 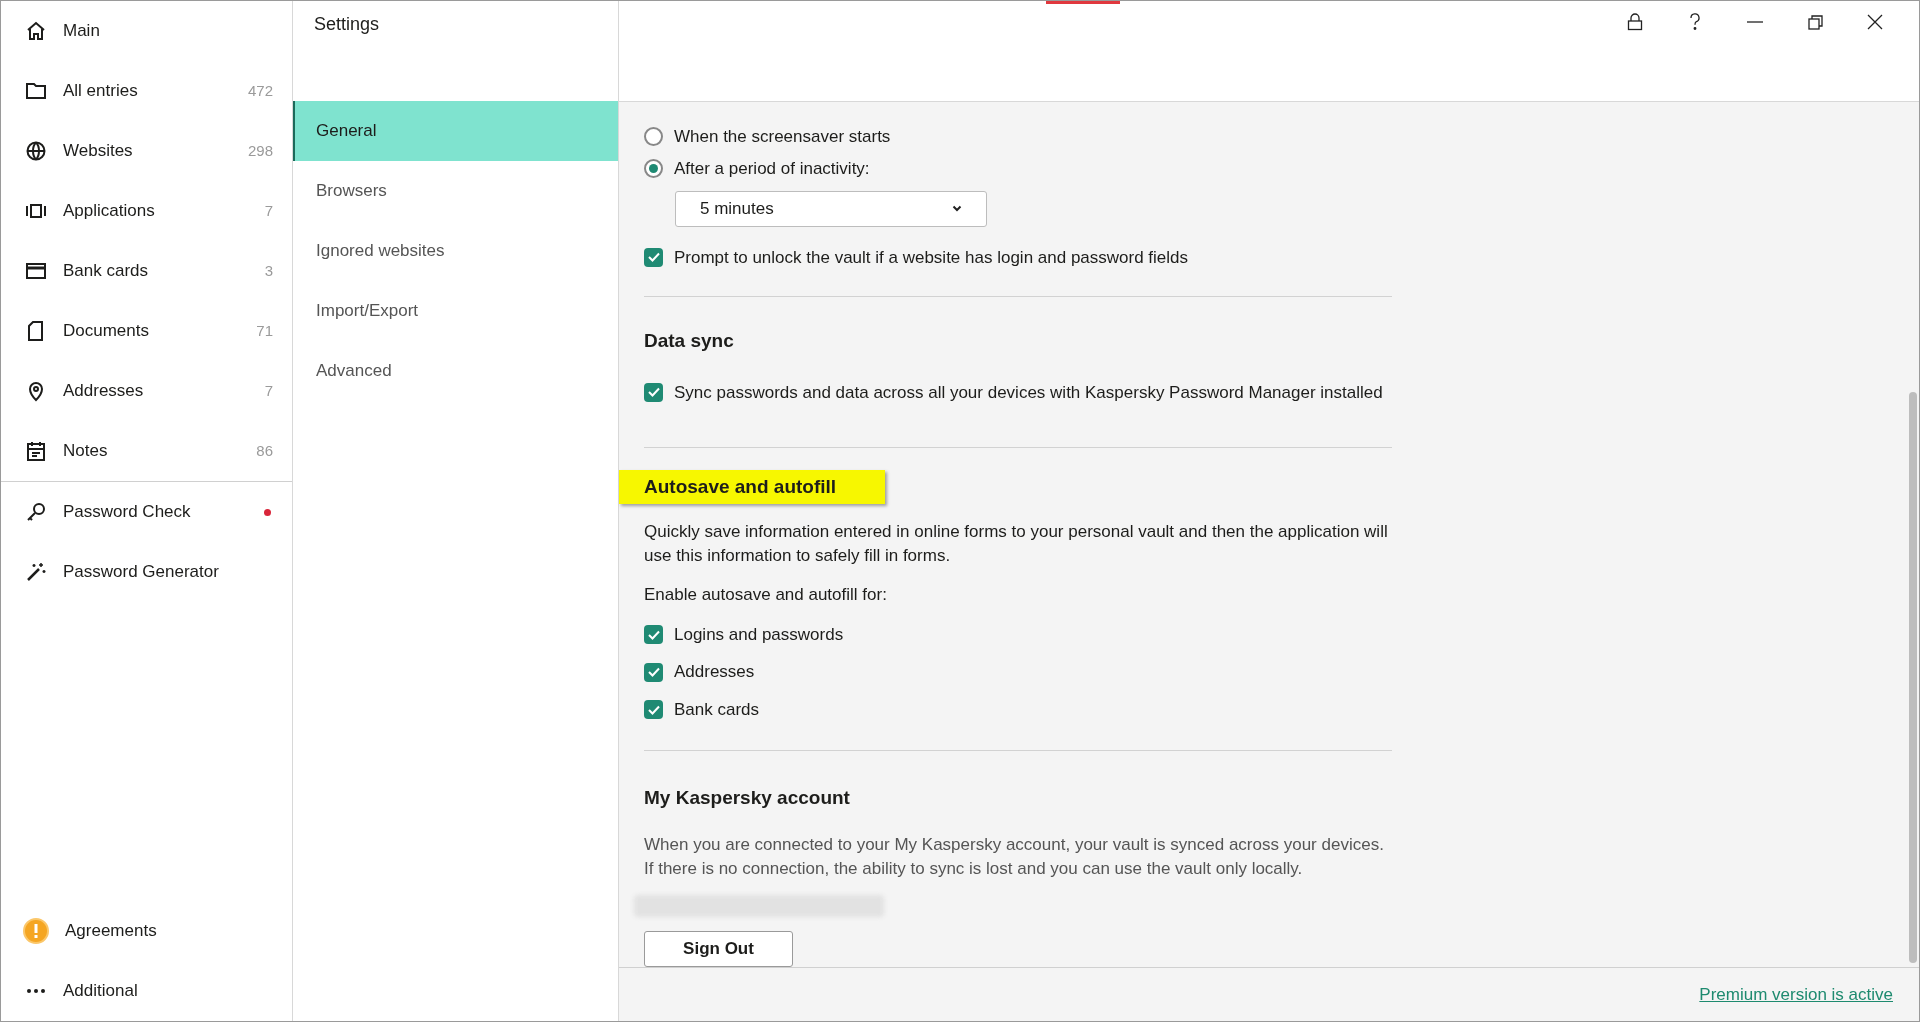 I want to click on enable-label: Enable autosave and autofill for:, so click(x=766, y=595).